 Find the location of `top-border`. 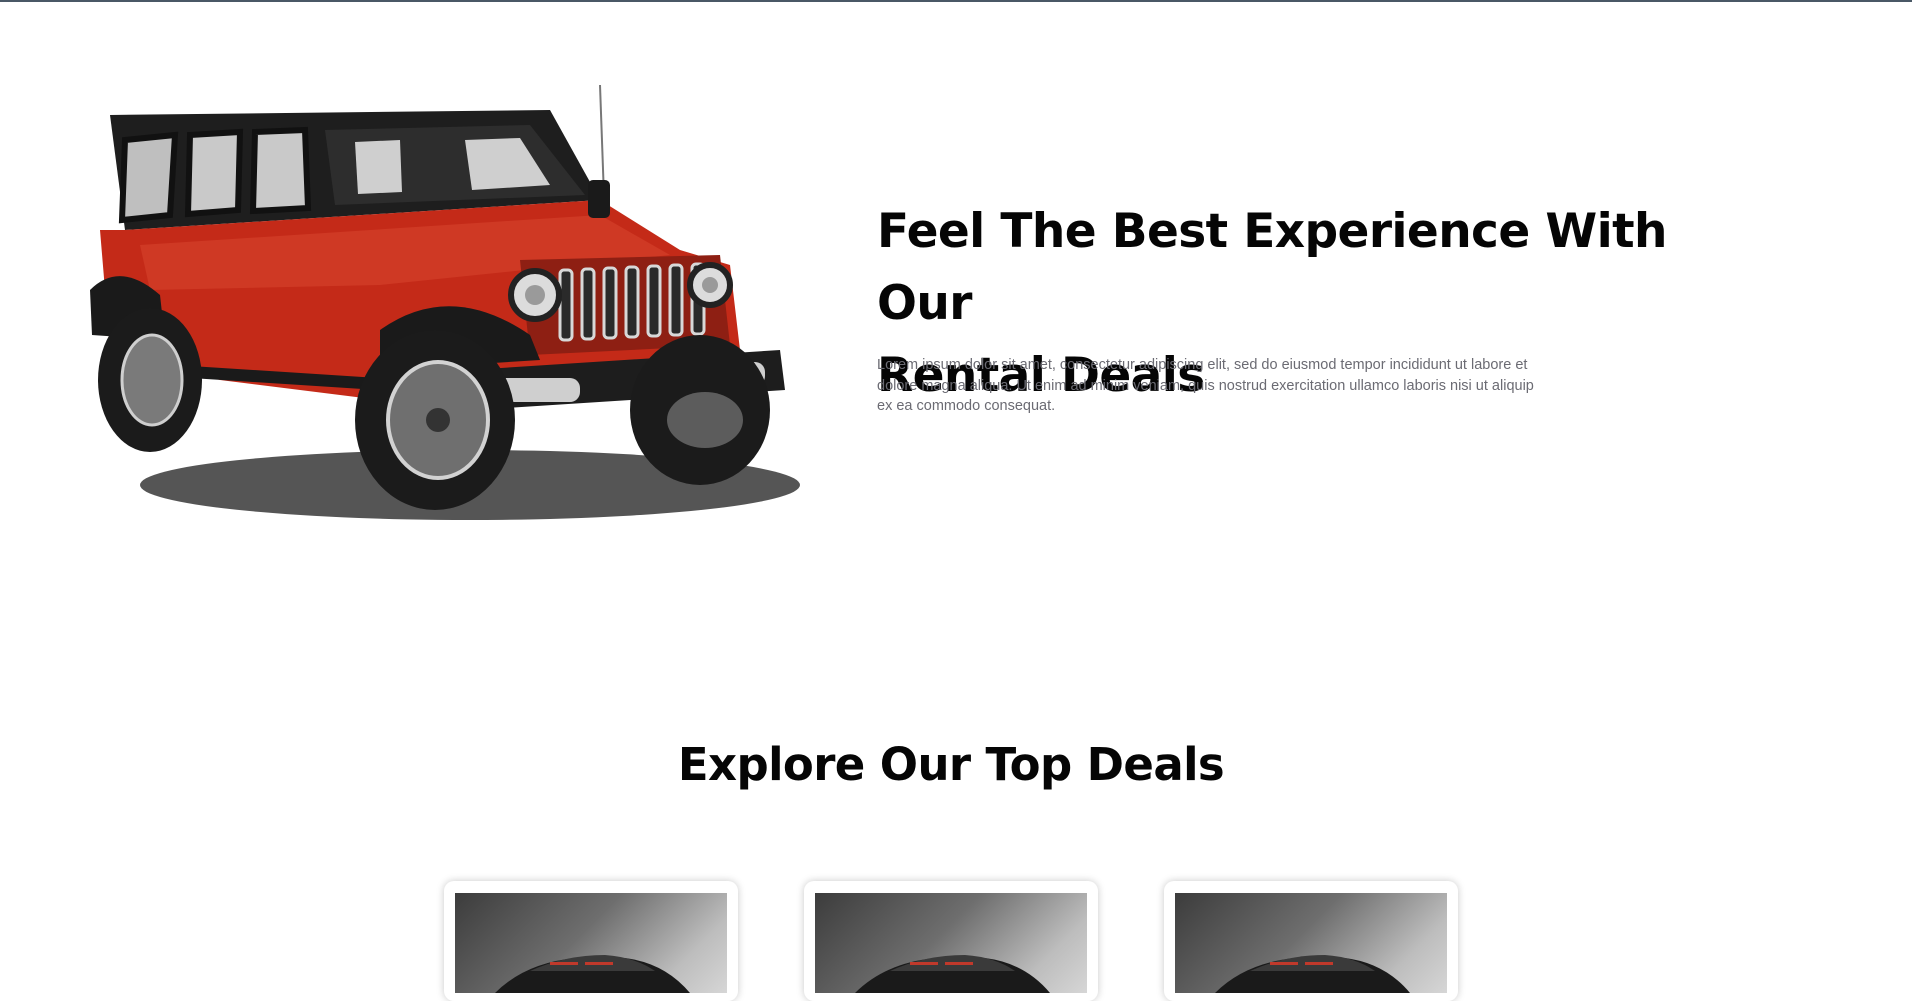

top-border is located at coordinates (956, 1).